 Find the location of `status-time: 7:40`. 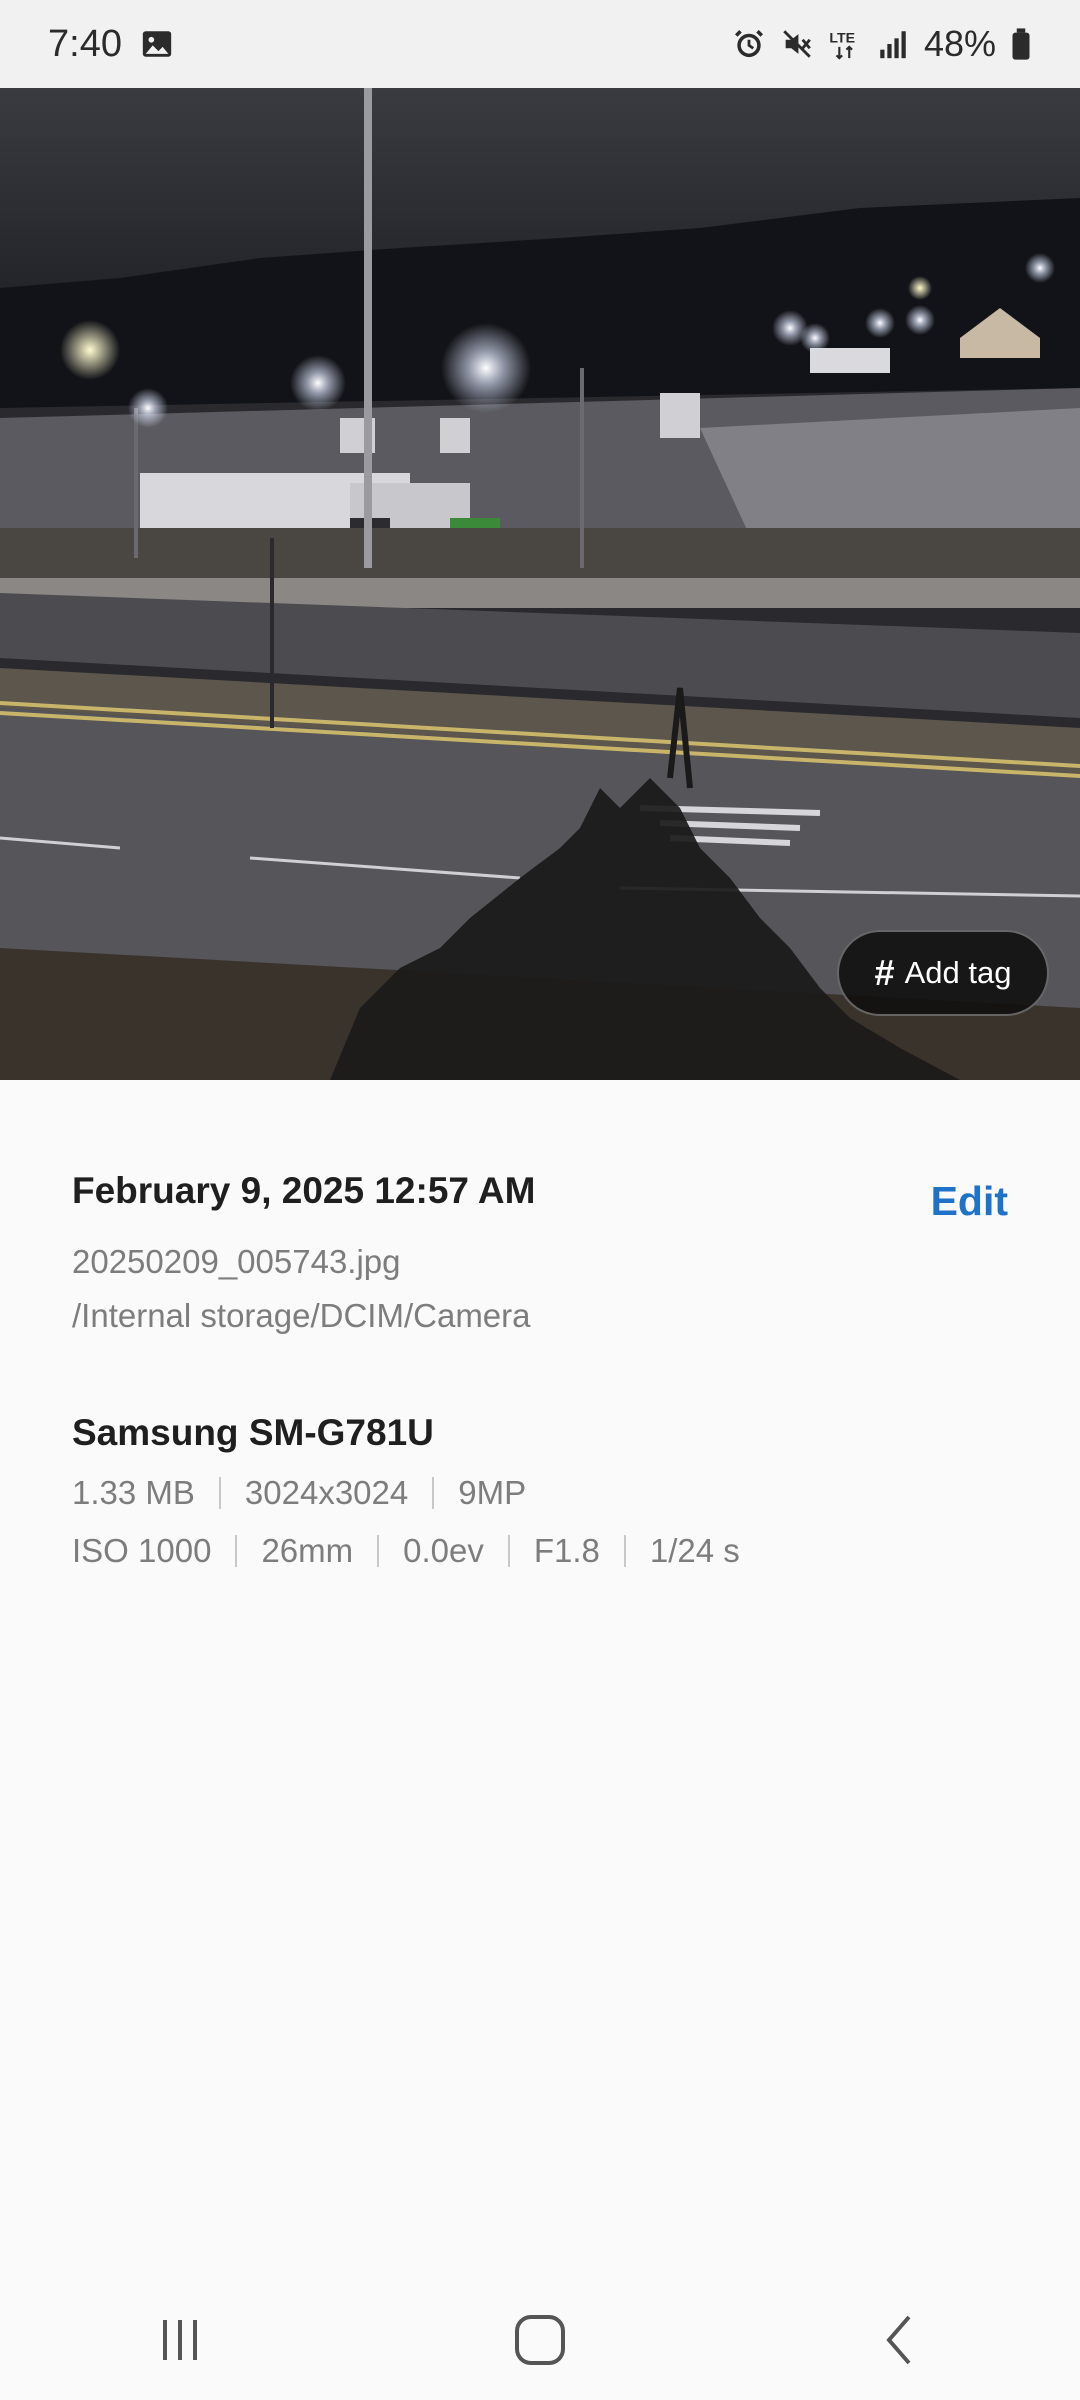

status-time: 7:40 is located at coordinates (85, 43).